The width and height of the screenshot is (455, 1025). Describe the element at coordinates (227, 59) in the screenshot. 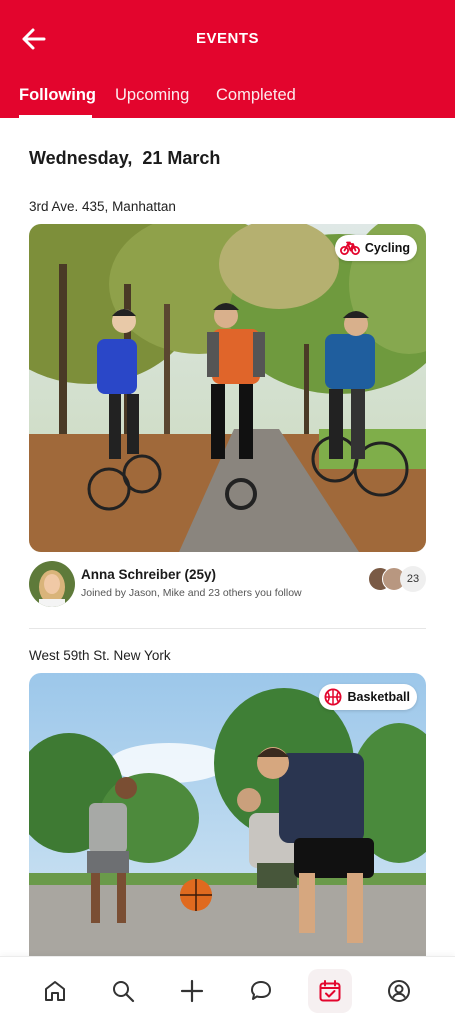

I see `app-header: EVENTS Following Upcoming Completed` at that location.